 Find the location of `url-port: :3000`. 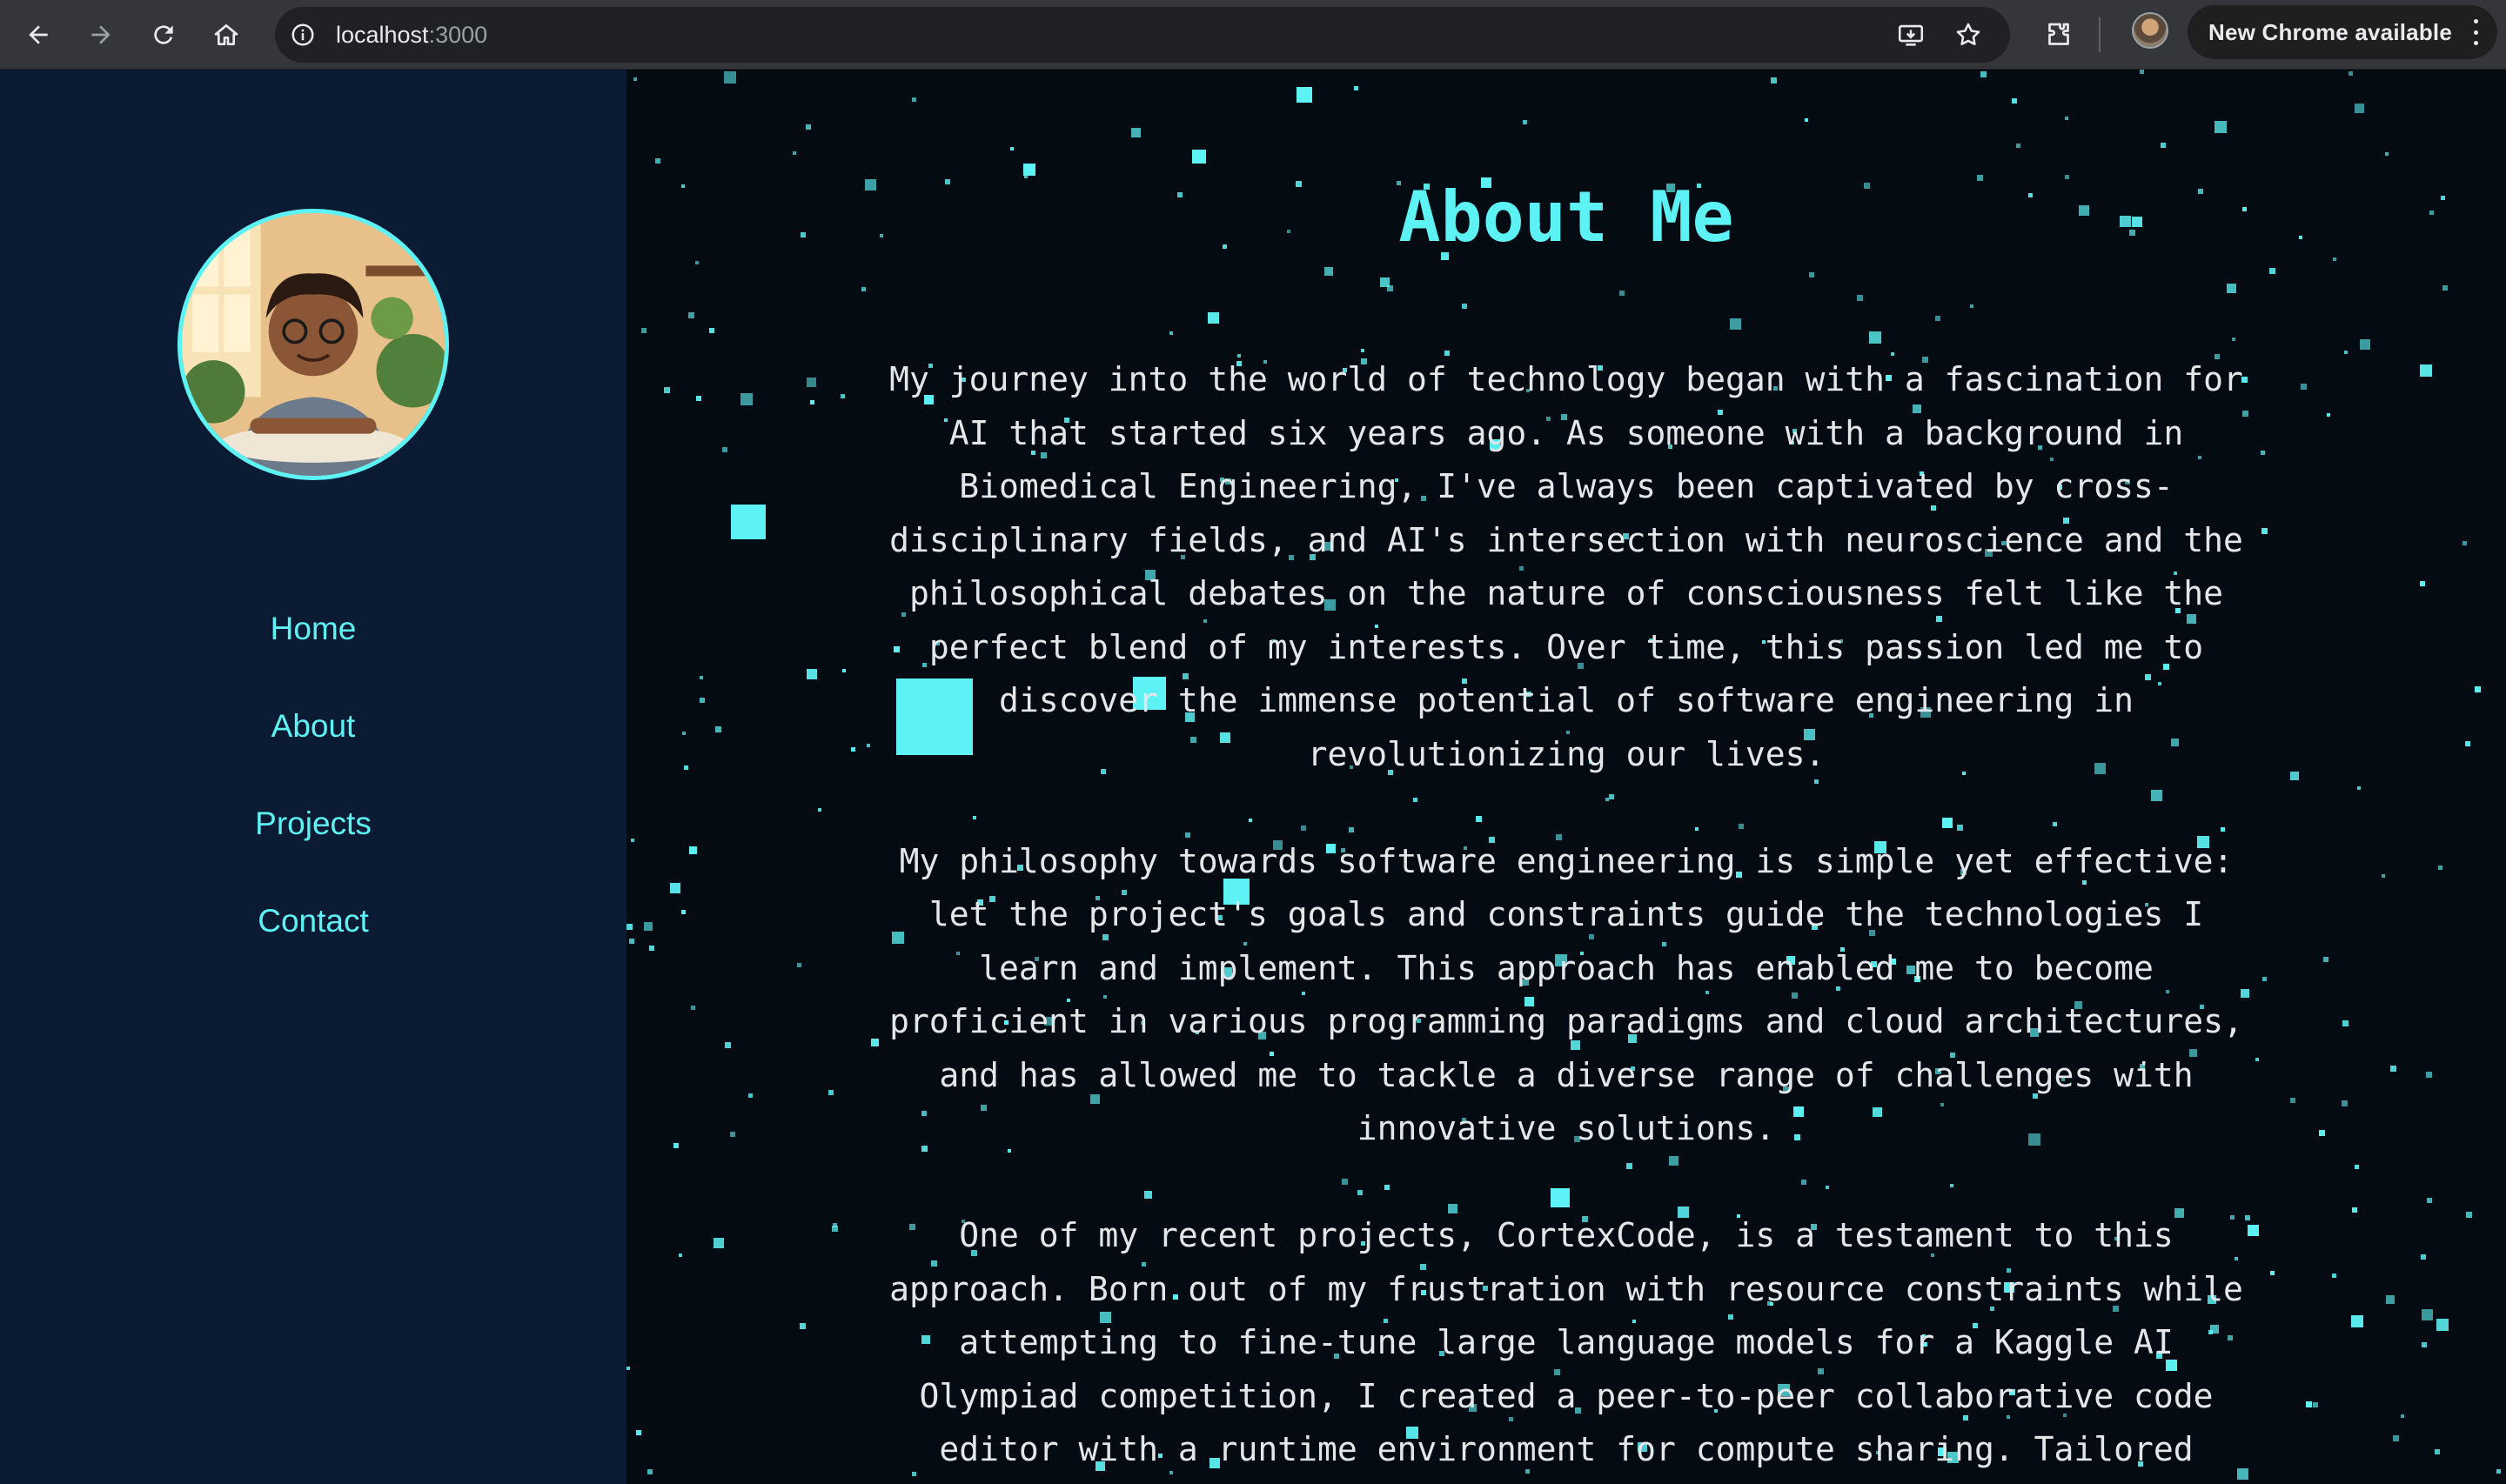

url-port: :3000 is located at coordinates (458, 35).